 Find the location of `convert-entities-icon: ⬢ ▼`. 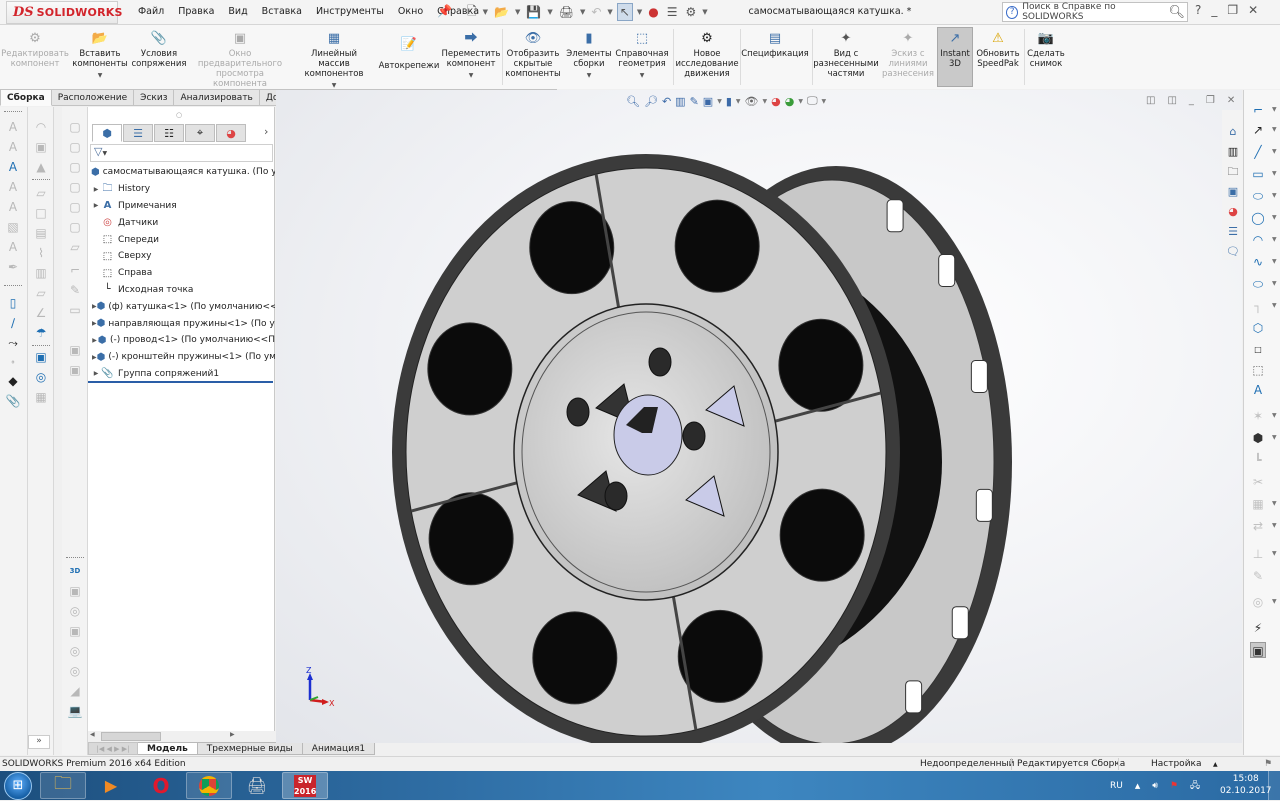

convert-entities-icon: ⬢ ▼ is located at coordinates (1263, 438).